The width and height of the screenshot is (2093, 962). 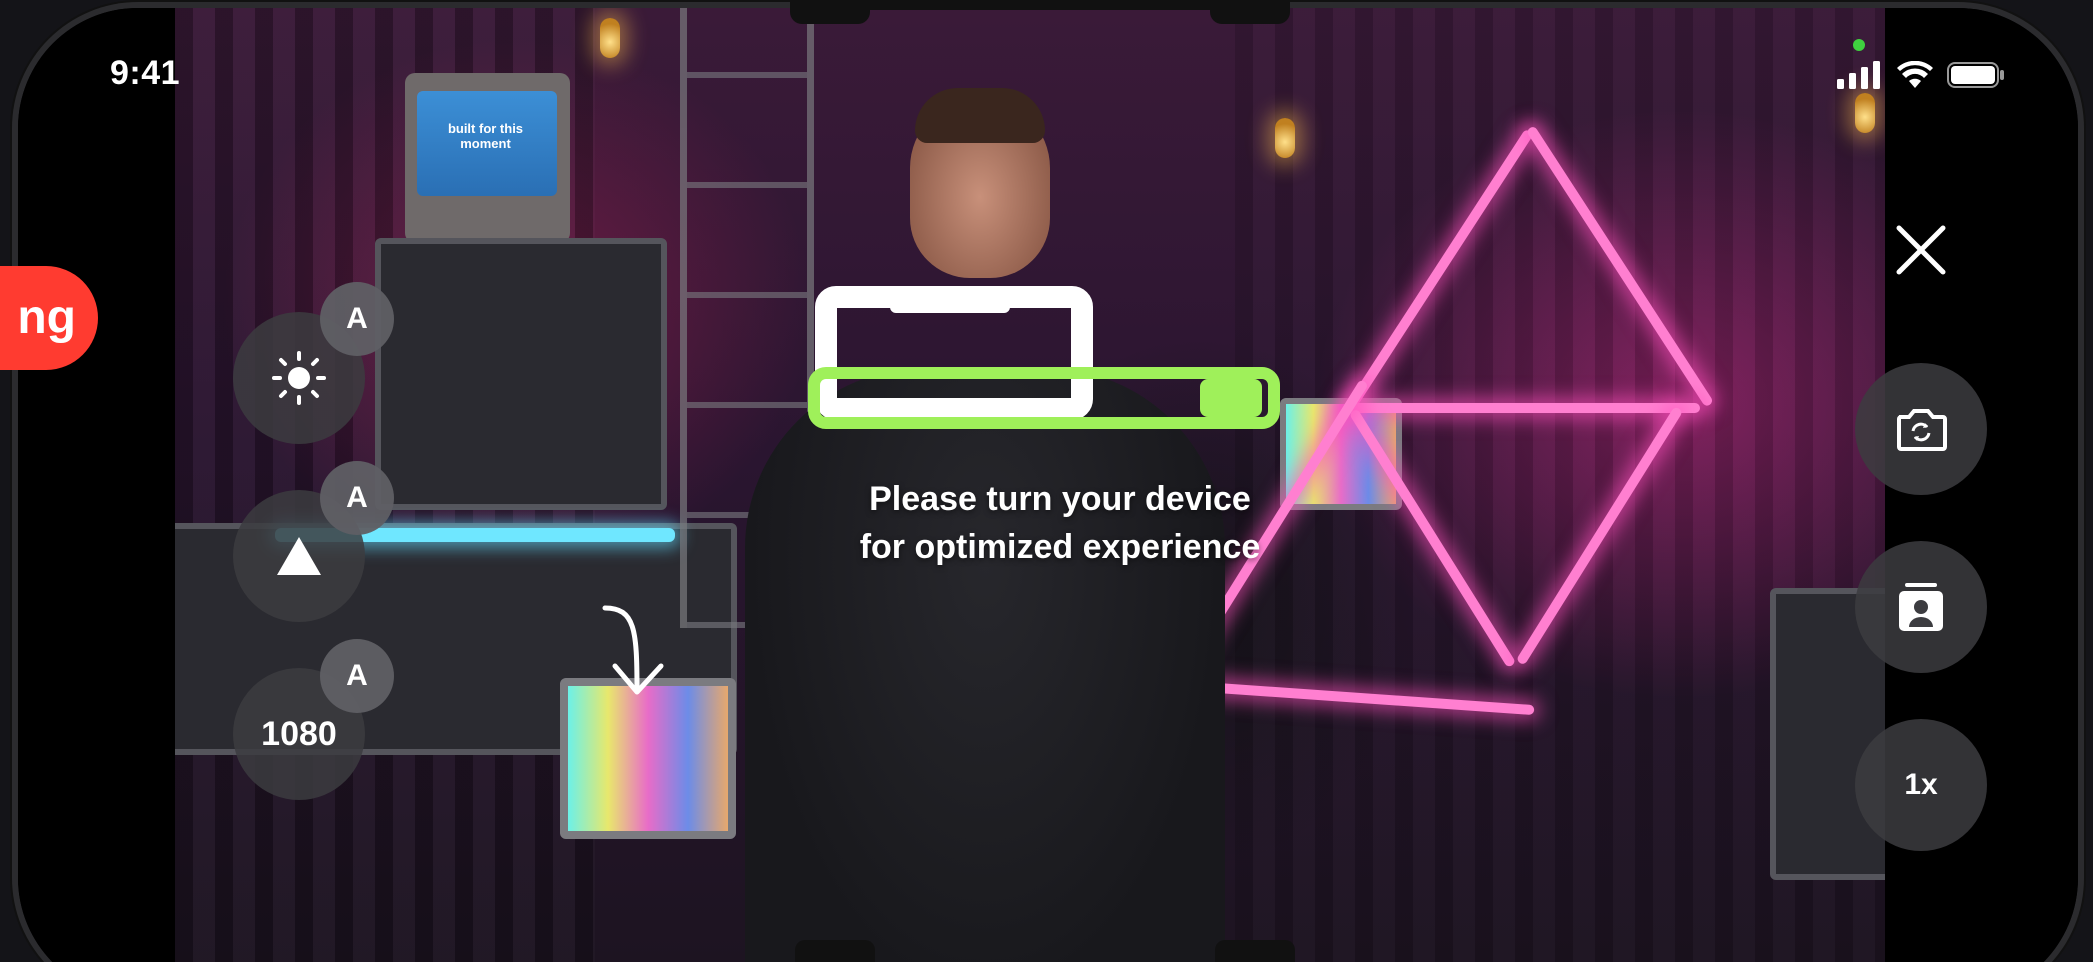 What do you see at coordinates (980, 115) in the screenshot?
I see `person-hair` at bounding box center [980, 115].